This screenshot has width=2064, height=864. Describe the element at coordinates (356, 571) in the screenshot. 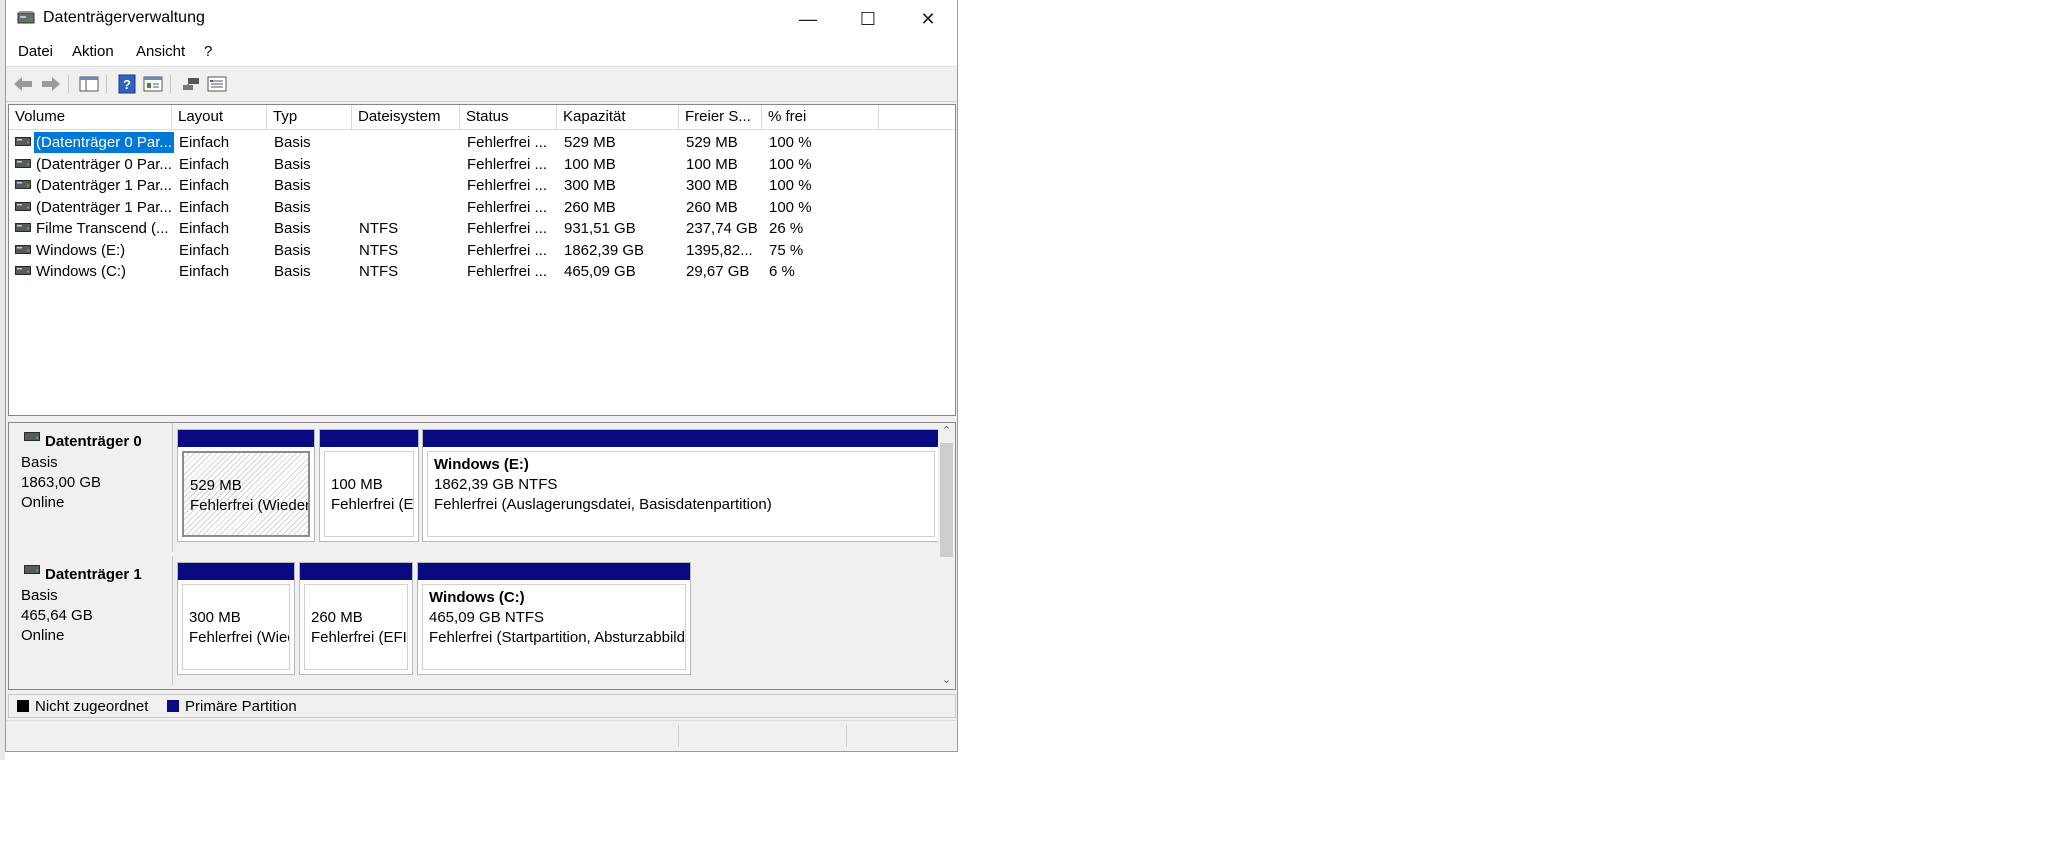

I see `partition-header-bar` at that location.